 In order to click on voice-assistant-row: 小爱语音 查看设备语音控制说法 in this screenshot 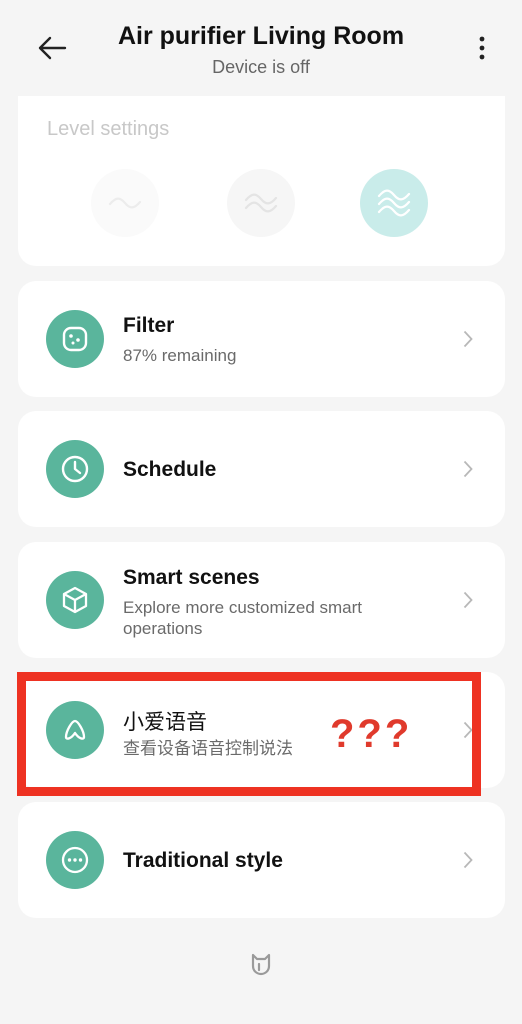, I will do `click(261, 730)`.